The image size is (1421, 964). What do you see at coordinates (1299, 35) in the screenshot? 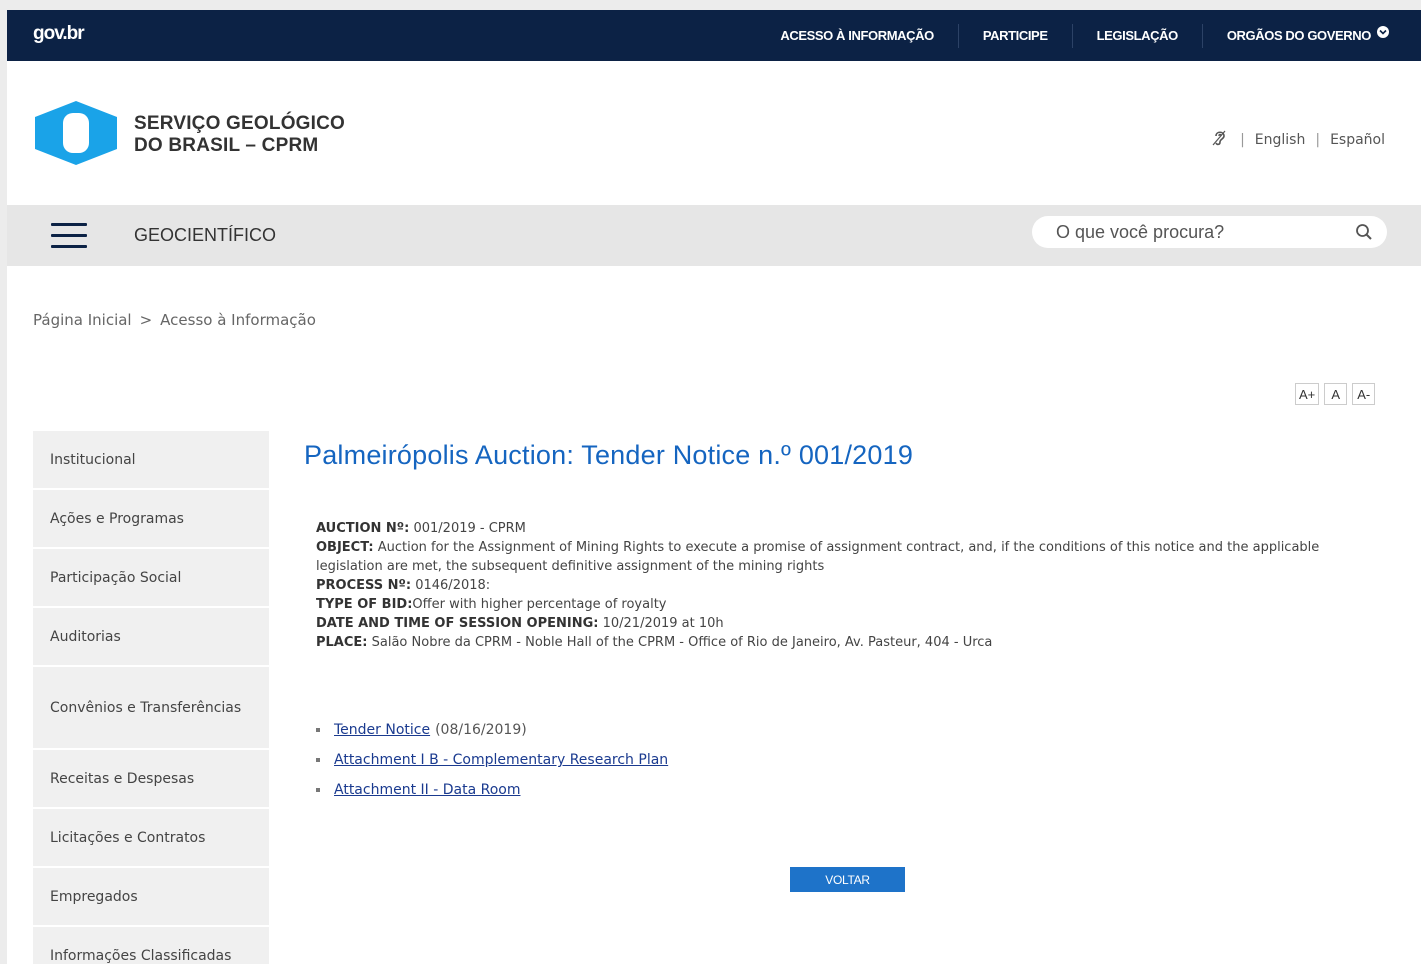
I see `gov-nav-orgaos-label: ORGÃOS DO GOVERNO` at bounding box center [1299, 35].